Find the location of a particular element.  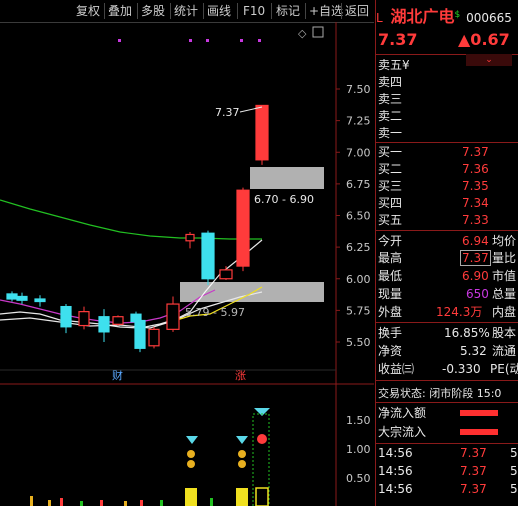

diamond-icon: ◇ is located at coordinates (302, 33).